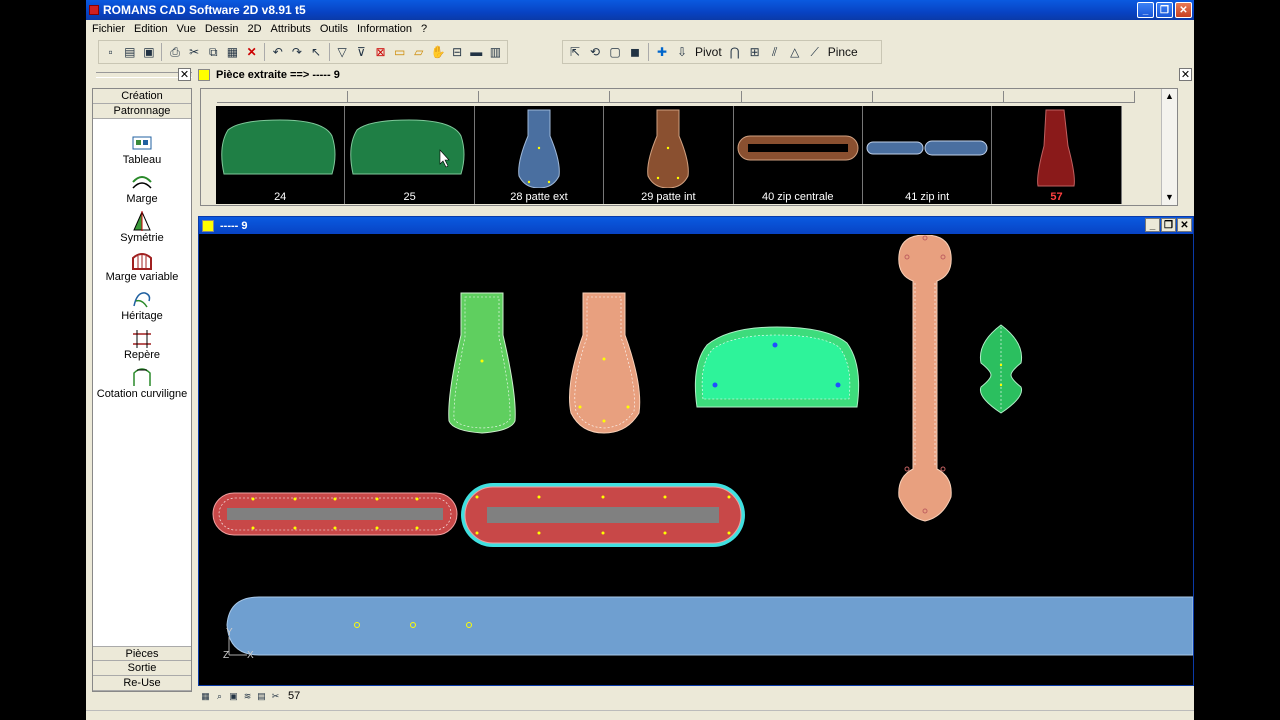 The width and height of the screenshot is (1280, 720). What do you see at coordinates (142, 382) in the screenshot?
I see `tool-cotation-curviligne: Cotation curviligne` at bounding box center [142, 382].